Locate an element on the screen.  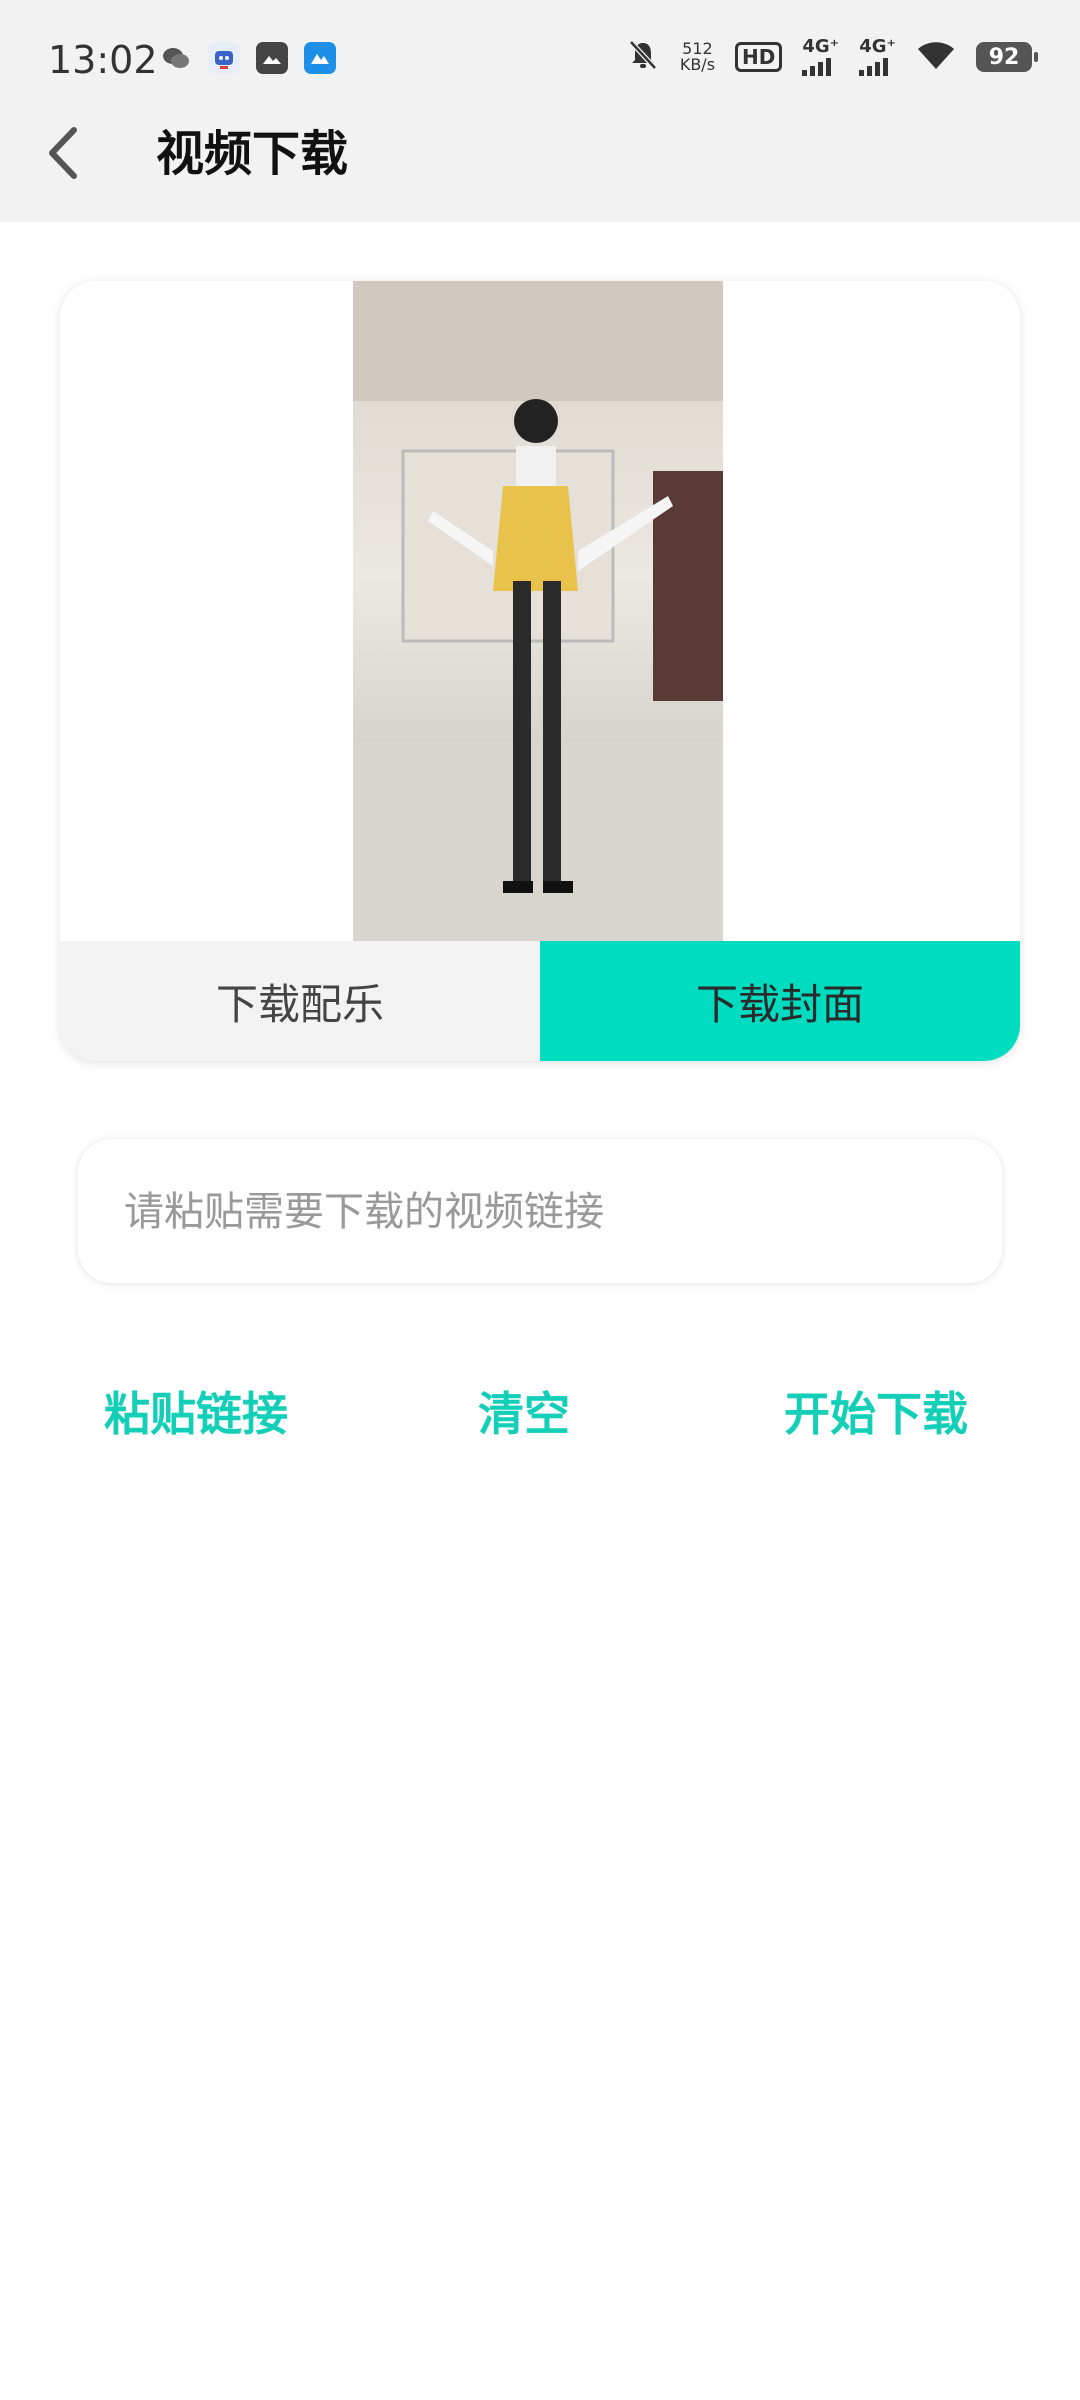
net-speed: 512 KB/s is located at coordinates (697, 57).